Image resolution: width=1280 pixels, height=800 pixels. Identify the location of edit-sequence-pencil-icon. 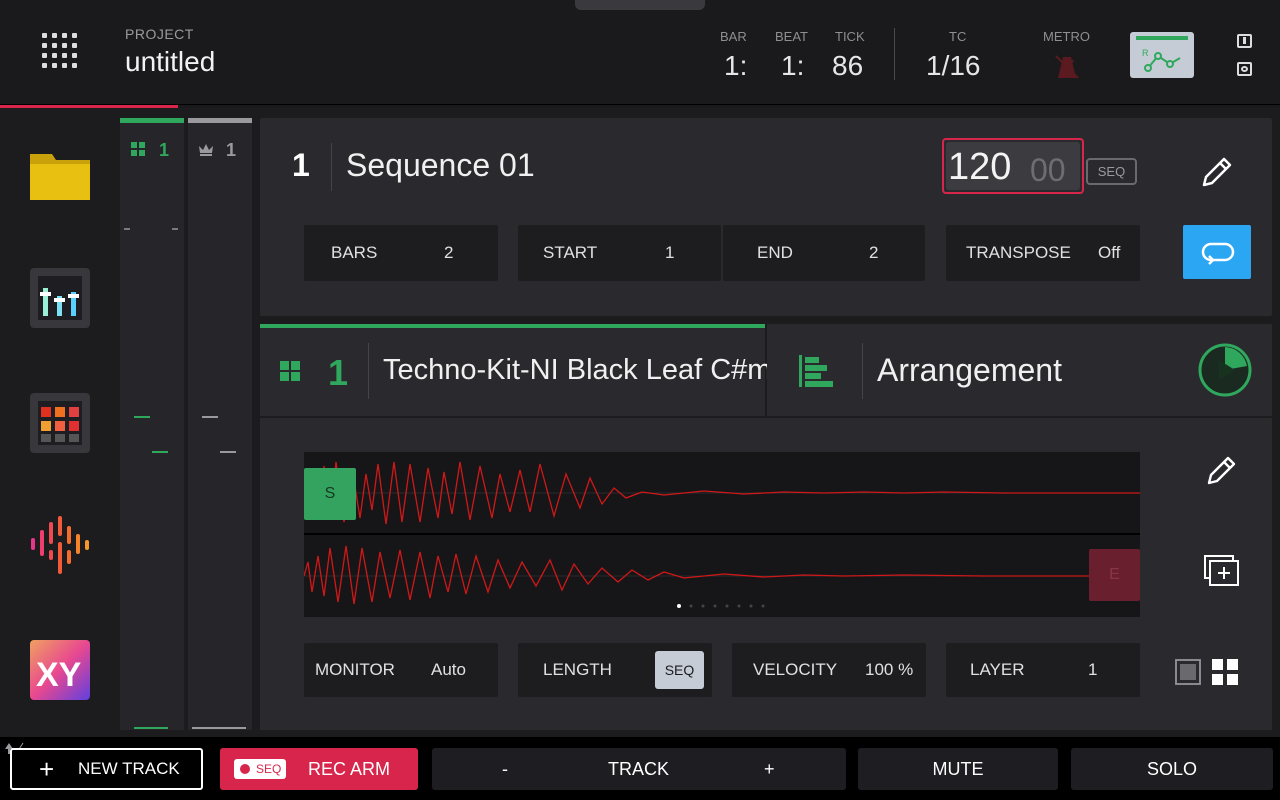
(1217, 172).